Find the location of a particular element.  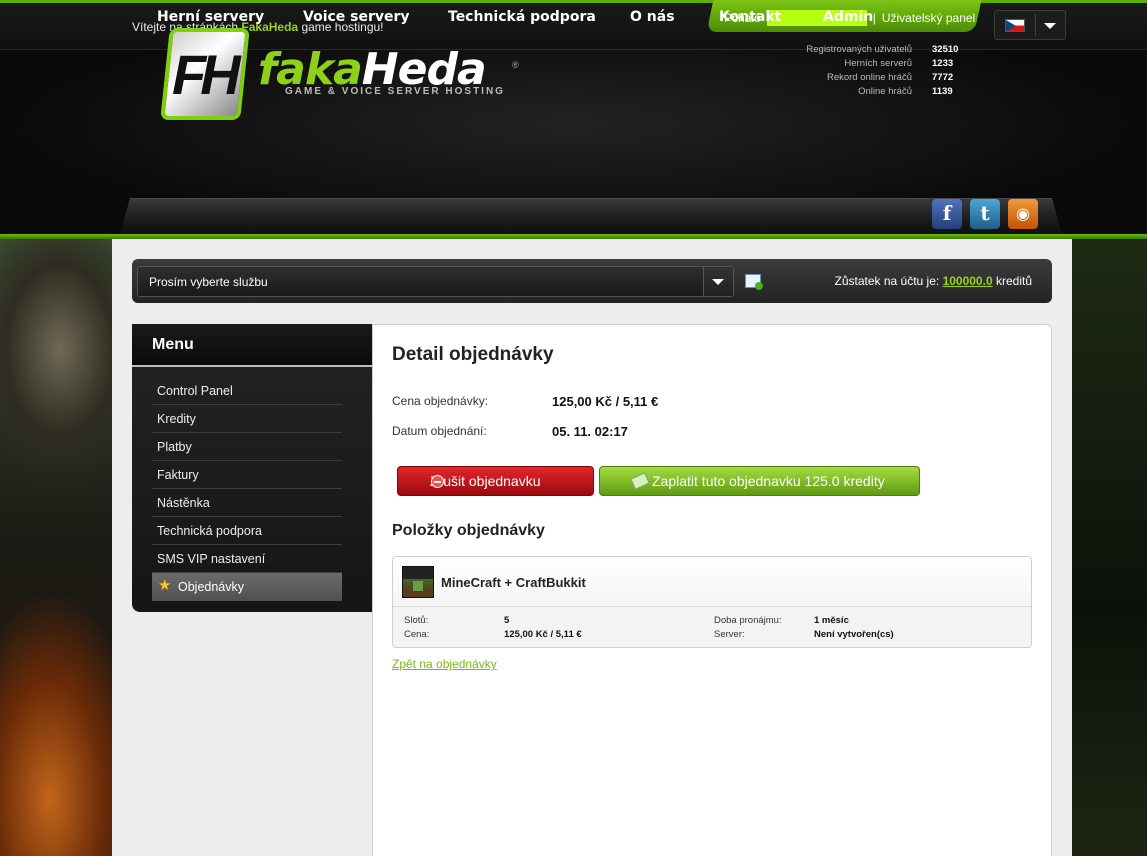

sidebar-item-technicka-podpora: Technická podpora is located at coordinates (247, 531).